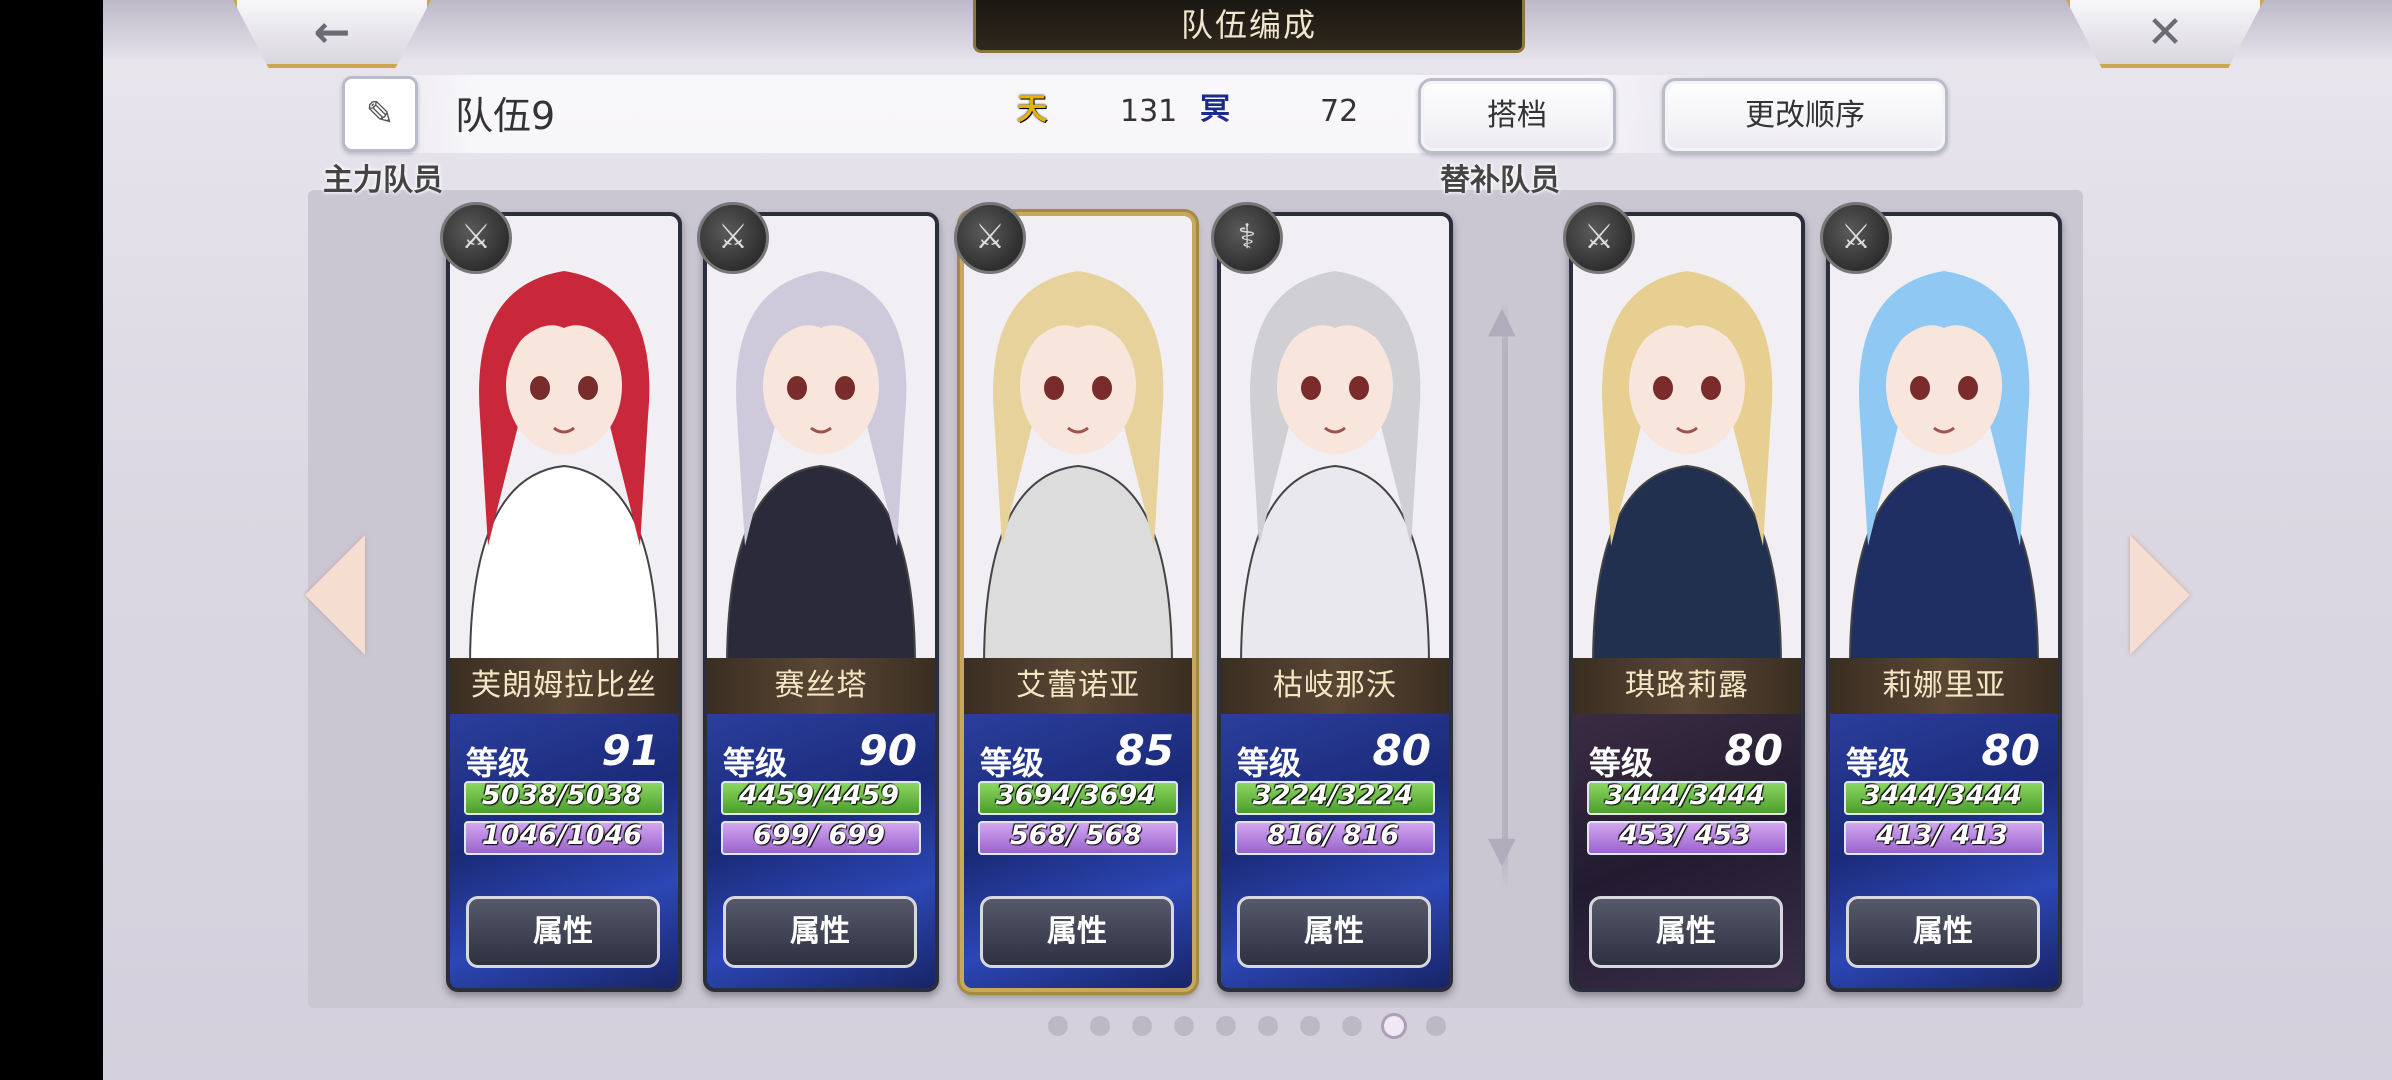 The image size is (2392, 1080). What do you see at coordinates (1505, 595) in the screenshot?
I see `main-sub-divider` at bounding box center [1505, 595].